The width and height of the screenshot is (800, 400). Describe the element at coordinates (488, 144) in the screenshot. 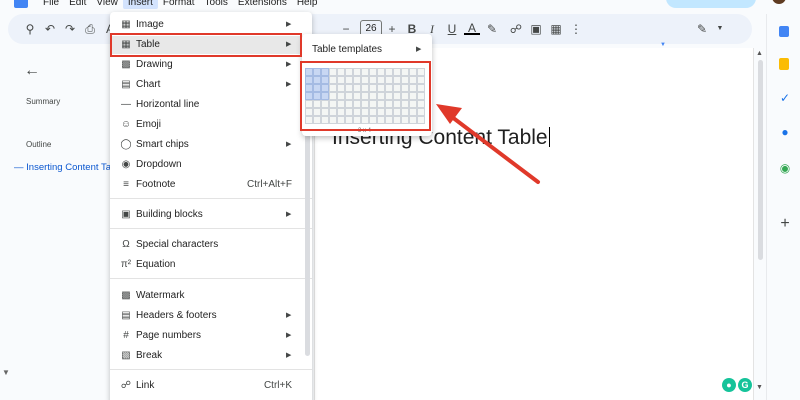

I see `annotation-arrow-icon` at that location.